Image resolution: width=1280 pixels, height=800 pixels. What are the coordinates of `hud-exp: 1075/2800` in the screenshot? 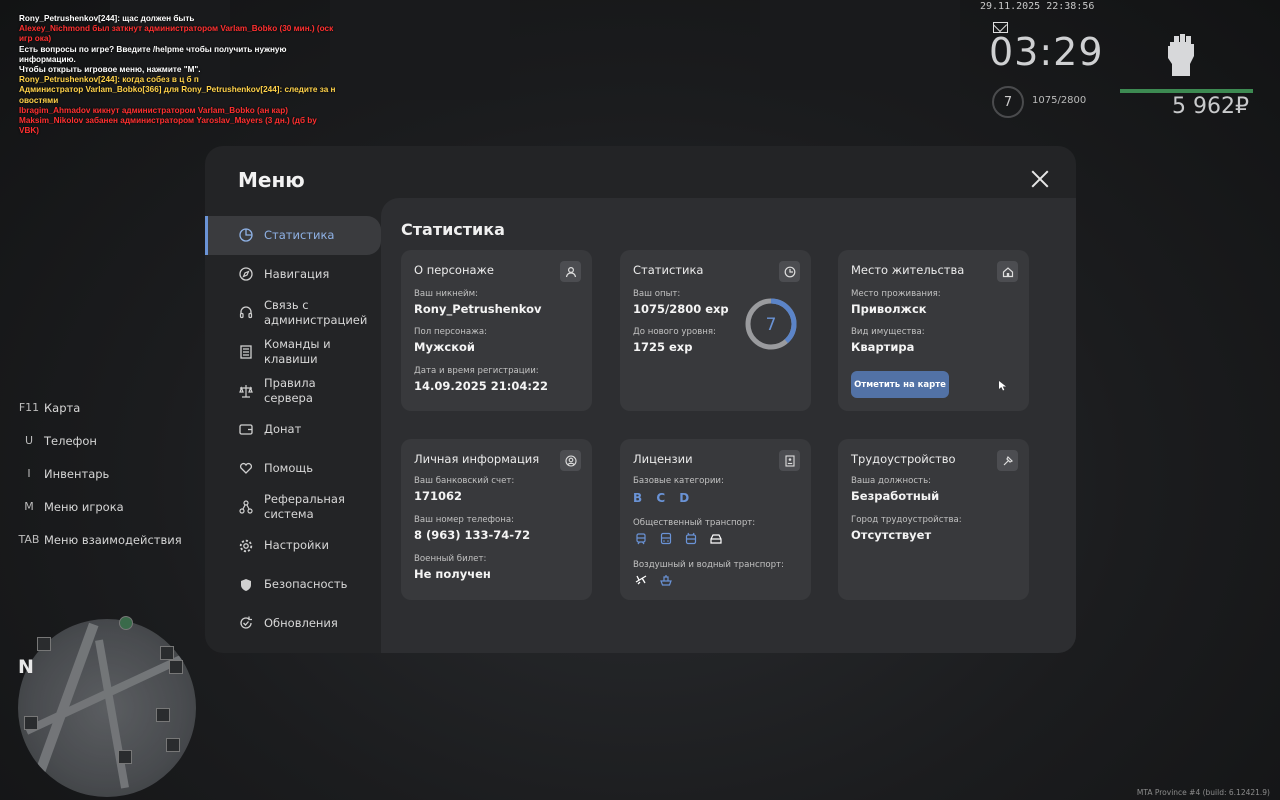 It's located at (1059, 100).